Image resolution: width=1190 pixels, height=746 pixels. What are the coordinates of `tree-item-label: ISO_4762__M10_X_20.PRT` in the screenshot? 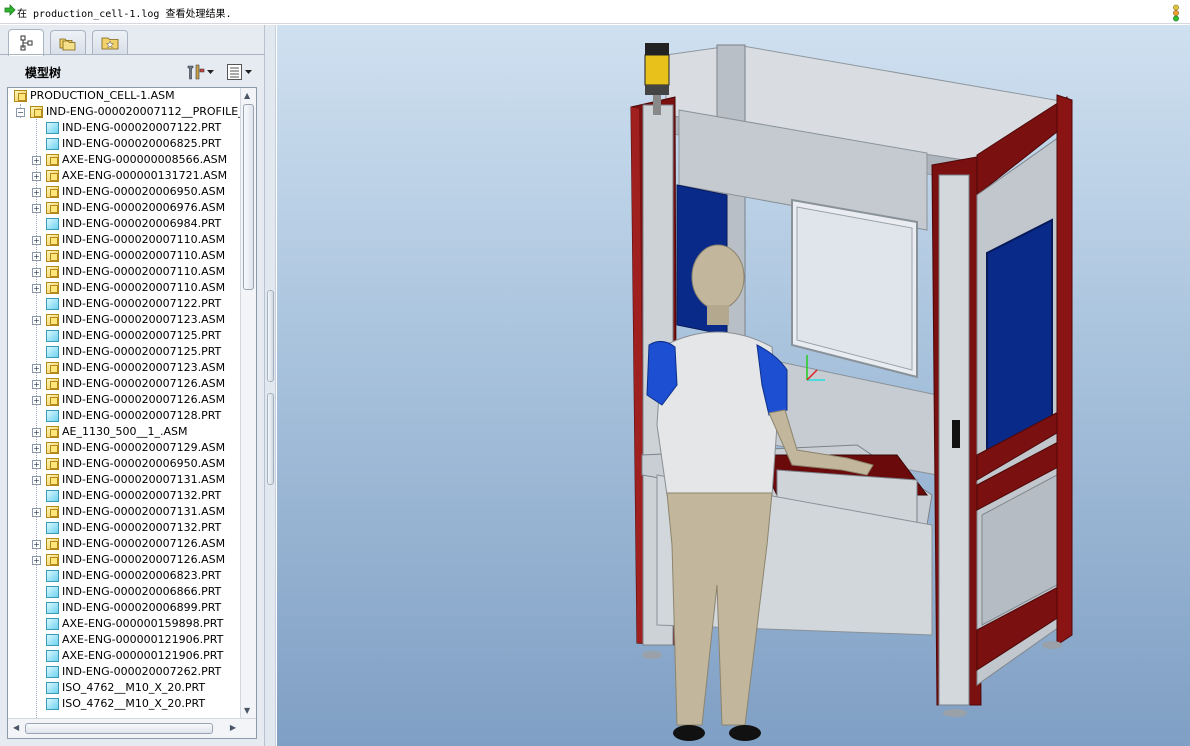 It's located at (134, 687).